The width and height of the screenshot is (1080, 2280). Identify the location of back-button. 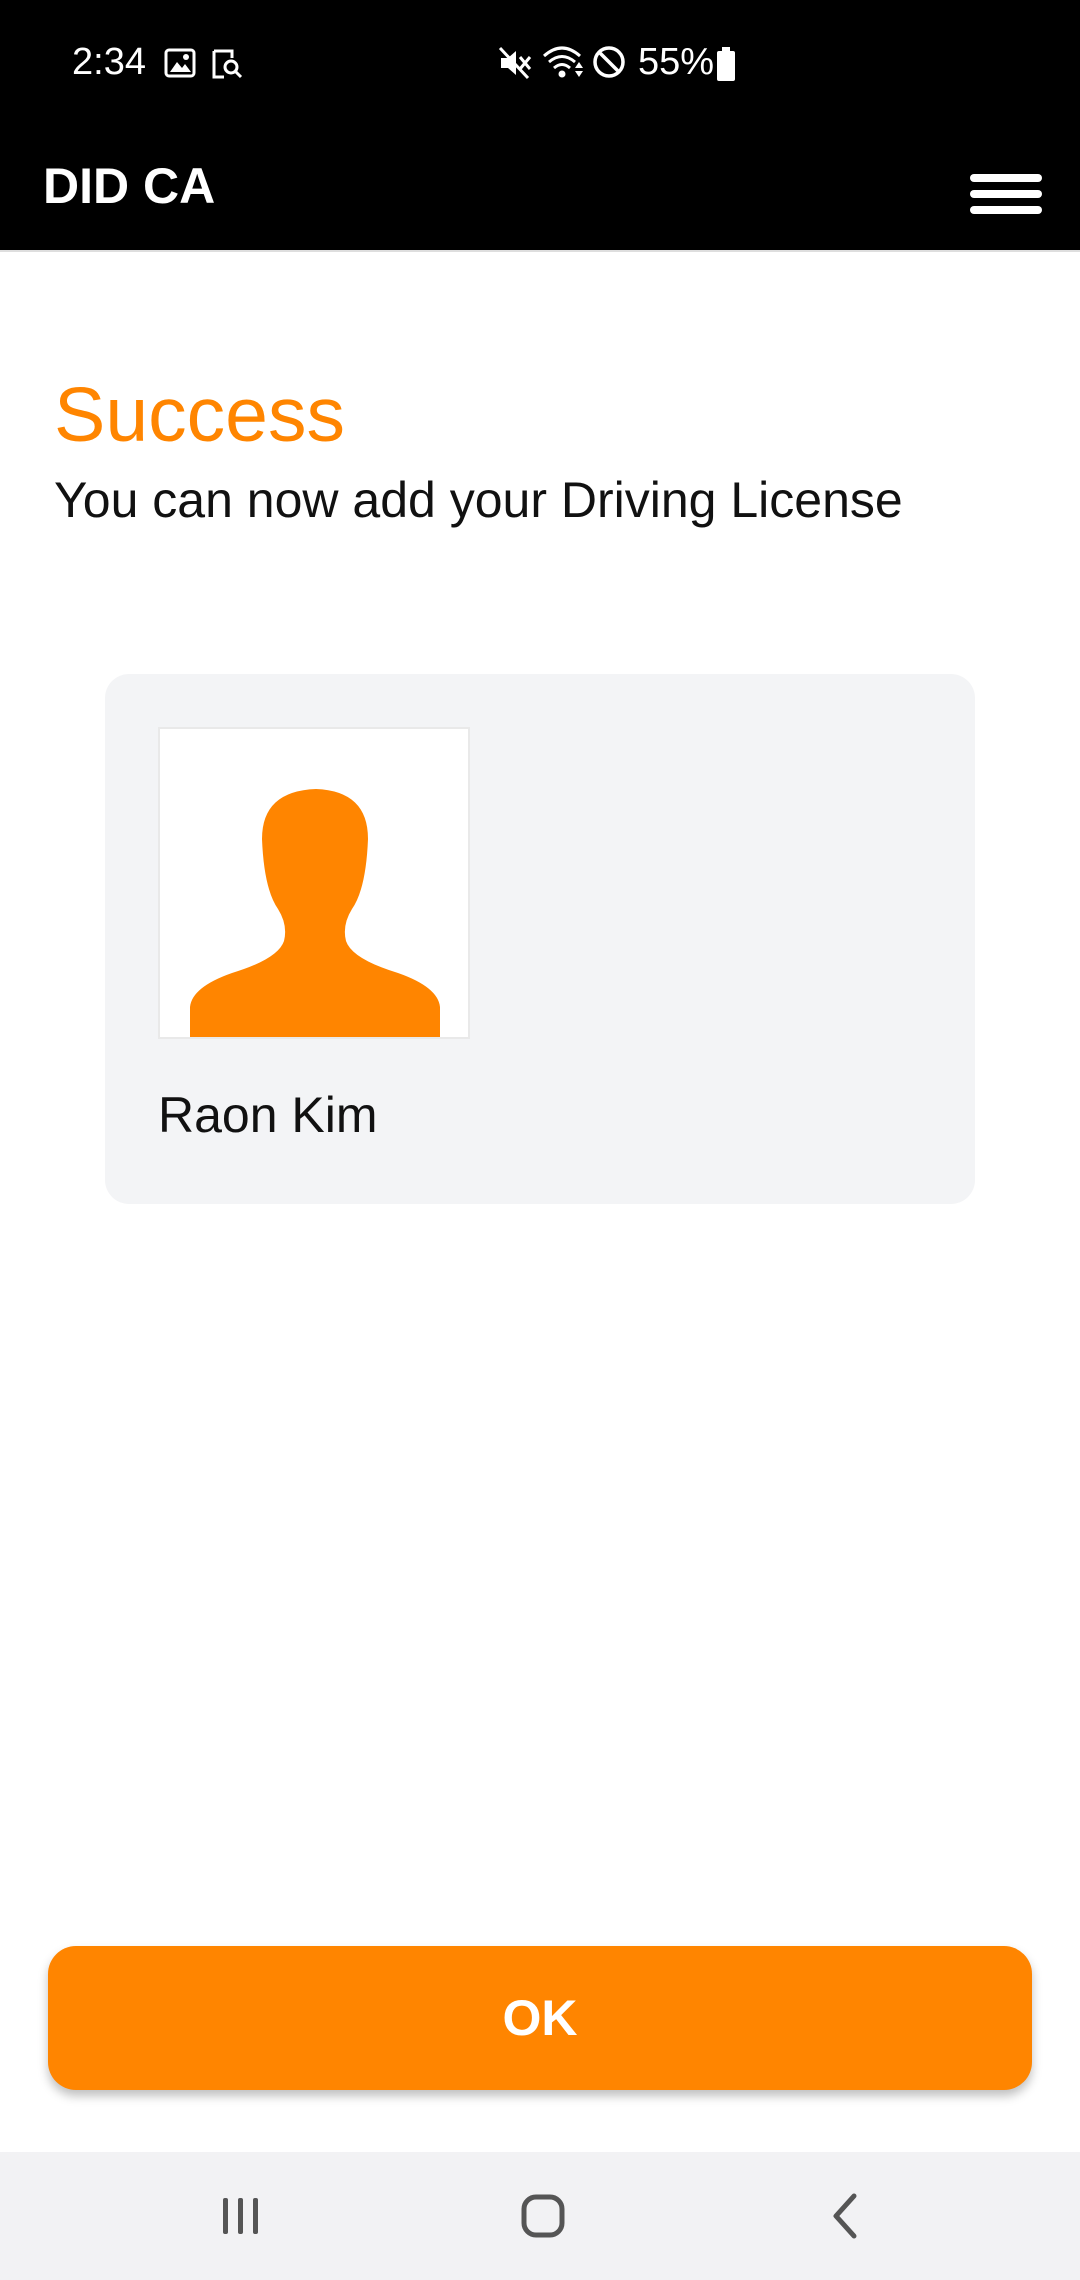
(846, 2216).